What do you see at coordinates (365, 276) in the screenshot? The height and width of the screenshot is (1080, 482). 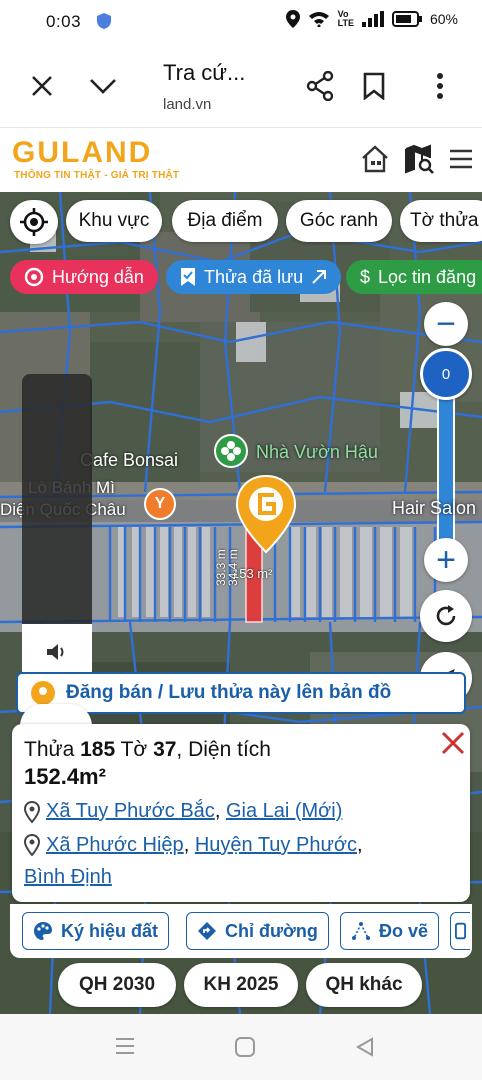 I see `dollar-icon: $` at bounding box center [365, 276].